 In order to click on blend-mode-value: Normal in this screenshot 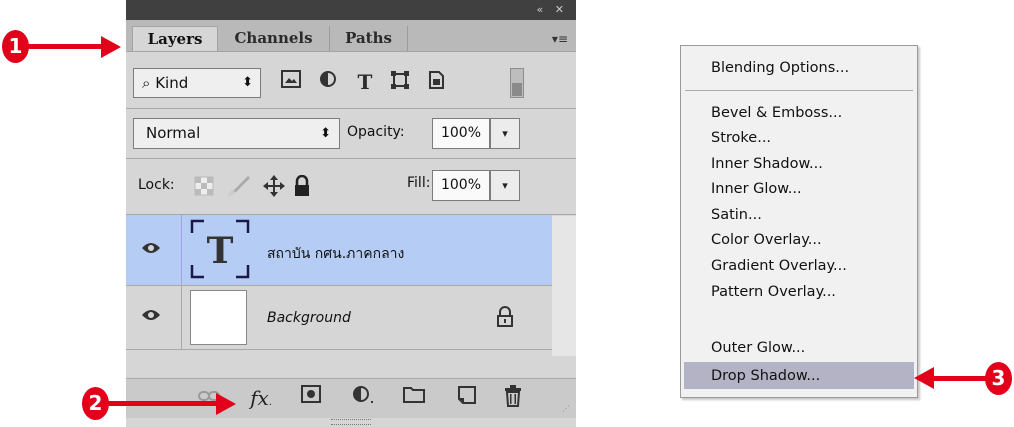, I will do `click(173, 133)`.